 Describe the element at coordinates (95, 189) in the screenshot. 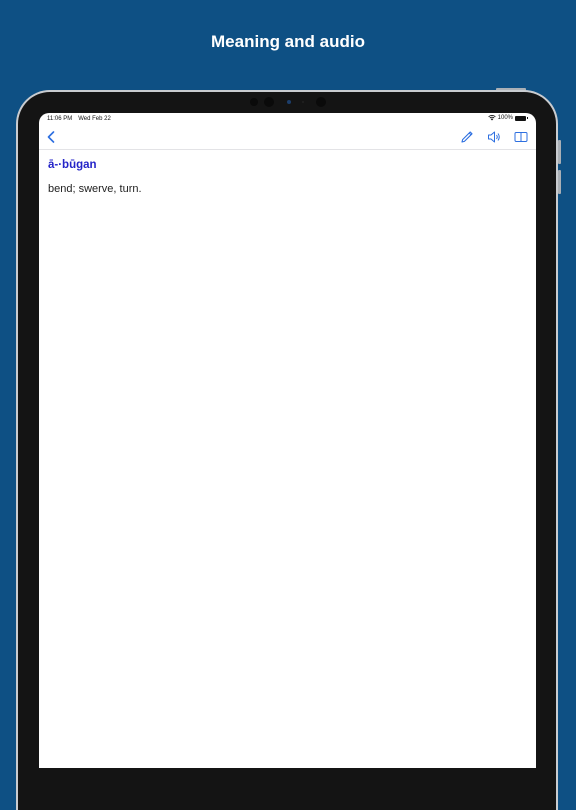

I see `entry-definition: bend; swerve, turn.` at that location.